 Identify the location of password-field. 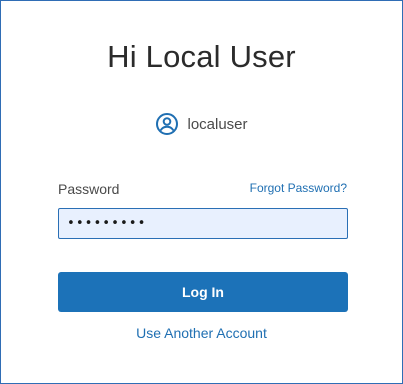
(203, 223).